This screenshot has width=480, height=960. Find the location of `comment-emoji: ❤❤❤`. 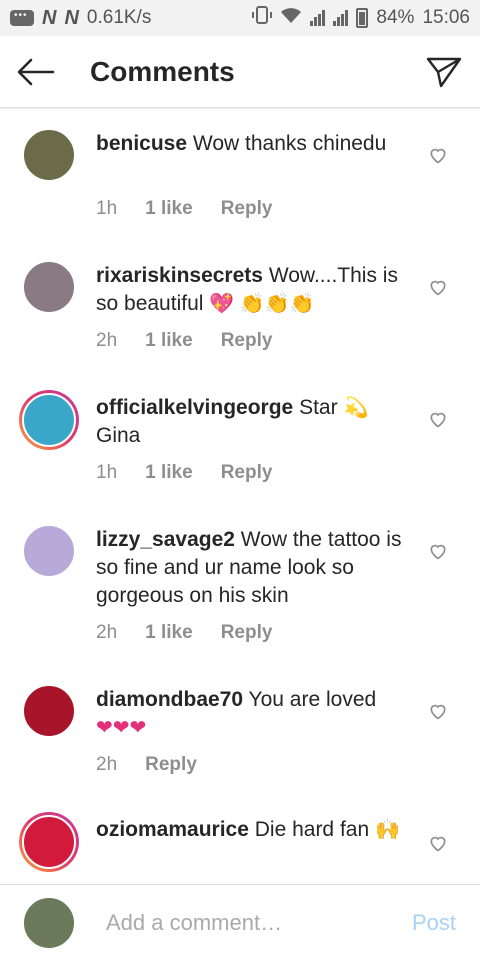

comment-emoji: ❤❤❤ is located at coordinates (121, 728).